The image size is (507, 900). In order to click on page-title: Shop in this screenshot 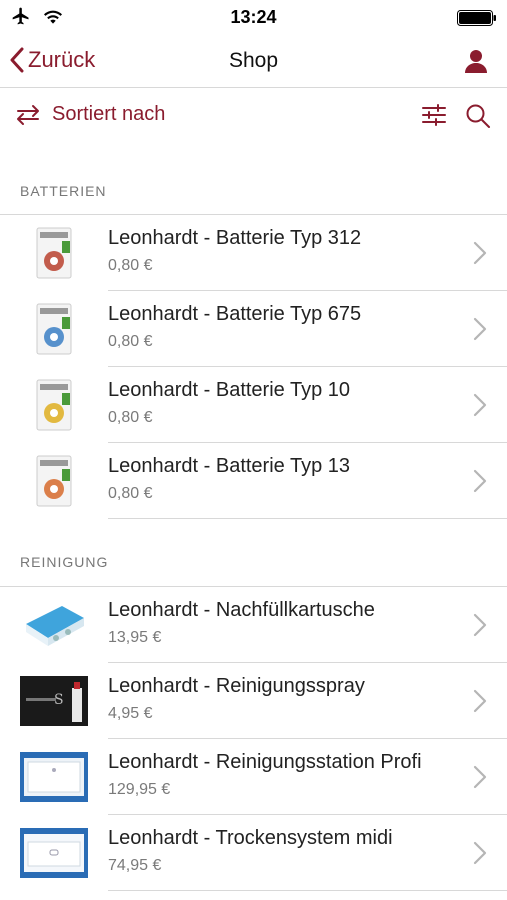, I will do `click(253, 60)`.